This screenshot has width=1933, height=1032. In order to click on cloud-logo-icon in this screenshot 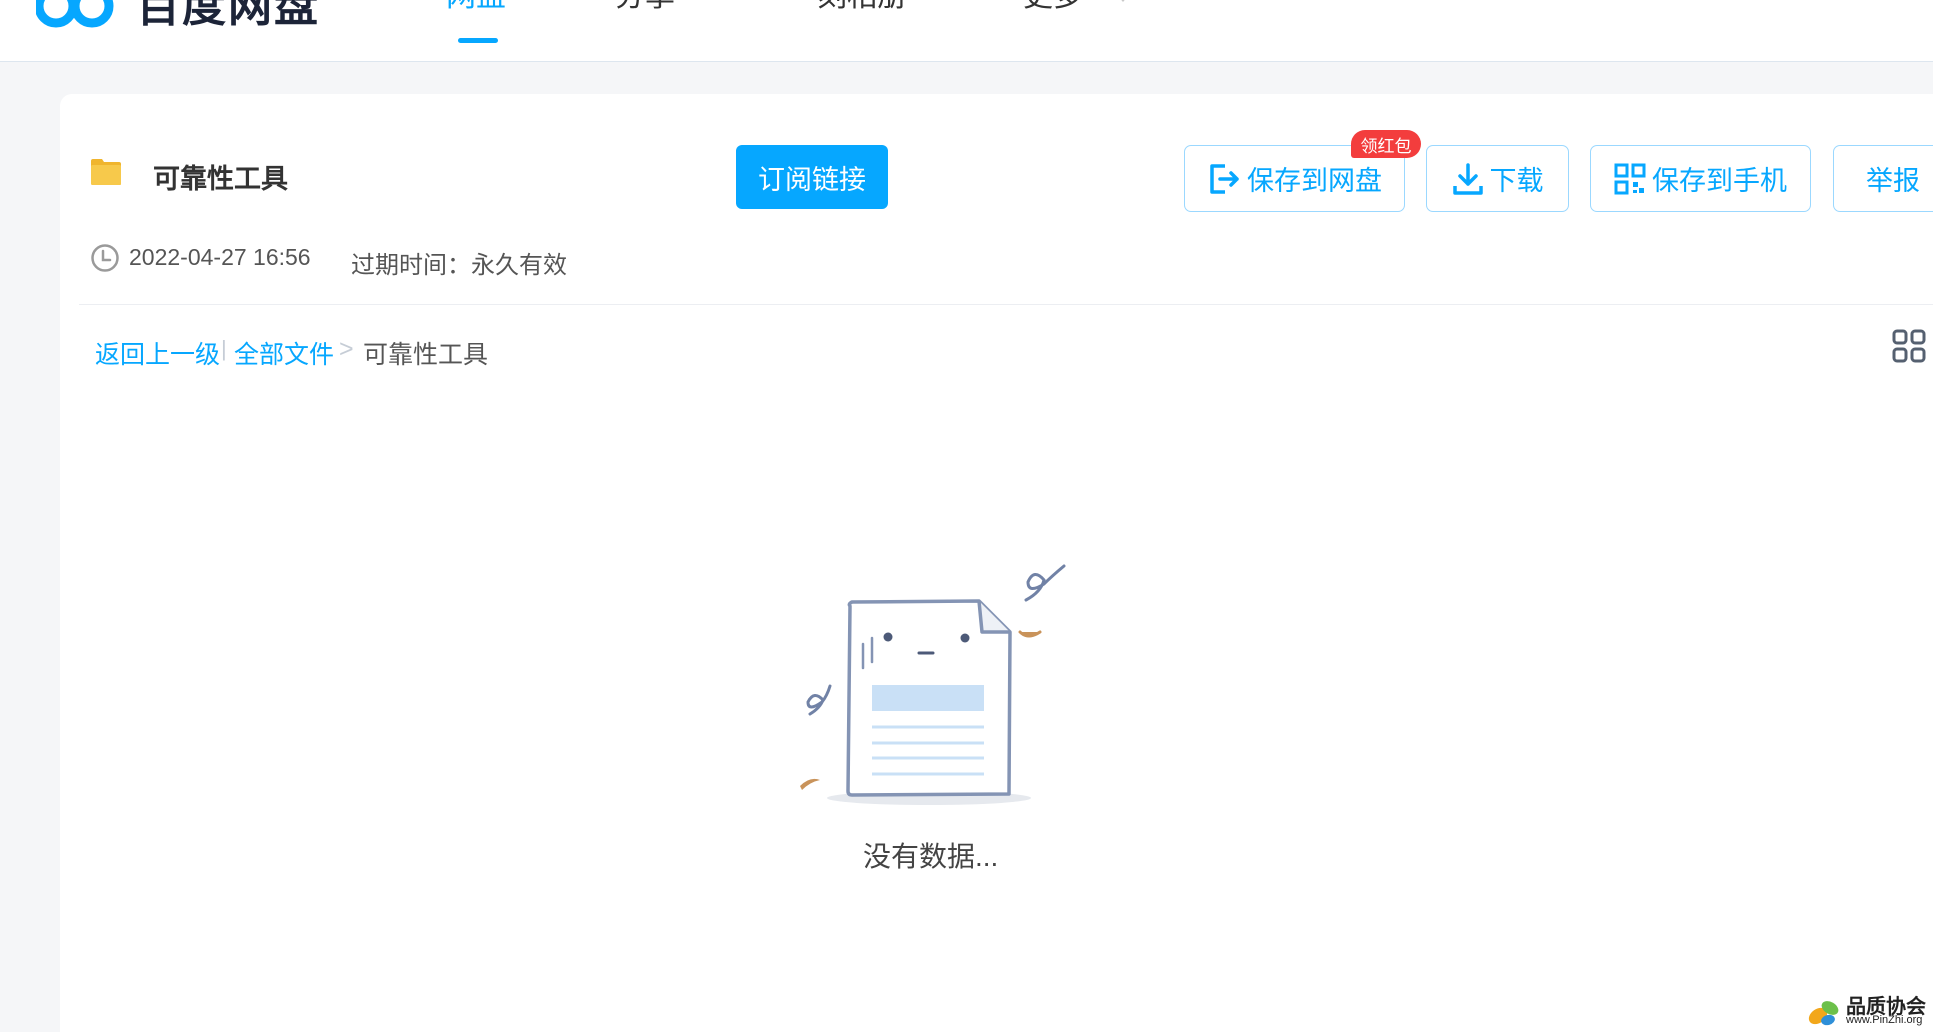, I will do `click(75, 14)`.